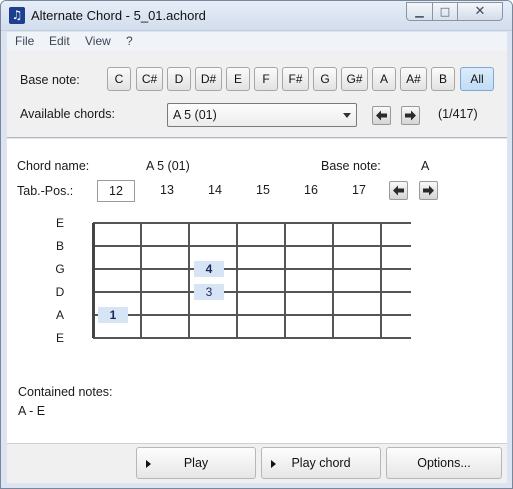  Describe the element at coordinates (215, 191) in the screenshot. I see `tab-position-14: 14` at that location.